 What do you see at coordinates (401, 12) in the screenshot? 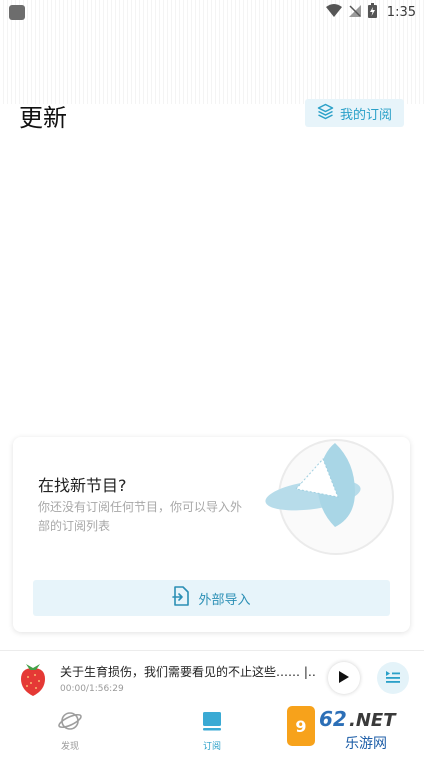
I see `status-time: 1:35` at bounding box center [401, 12].